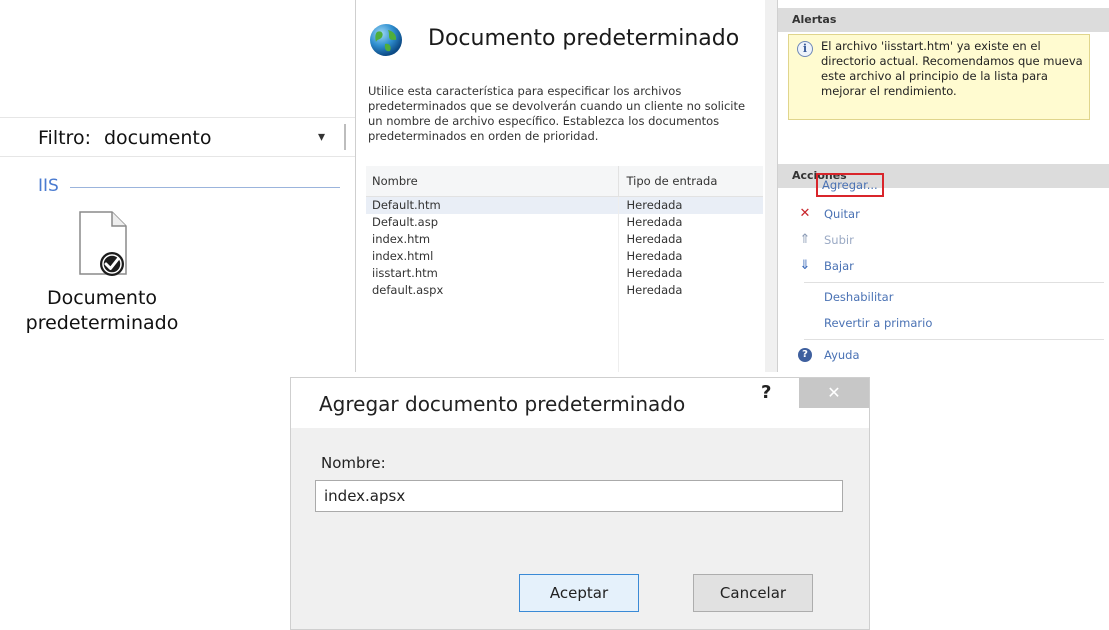  Describe the element at coordinates (64, 138) in the screenshot. I see `filter-label: Filtro:` at that location.